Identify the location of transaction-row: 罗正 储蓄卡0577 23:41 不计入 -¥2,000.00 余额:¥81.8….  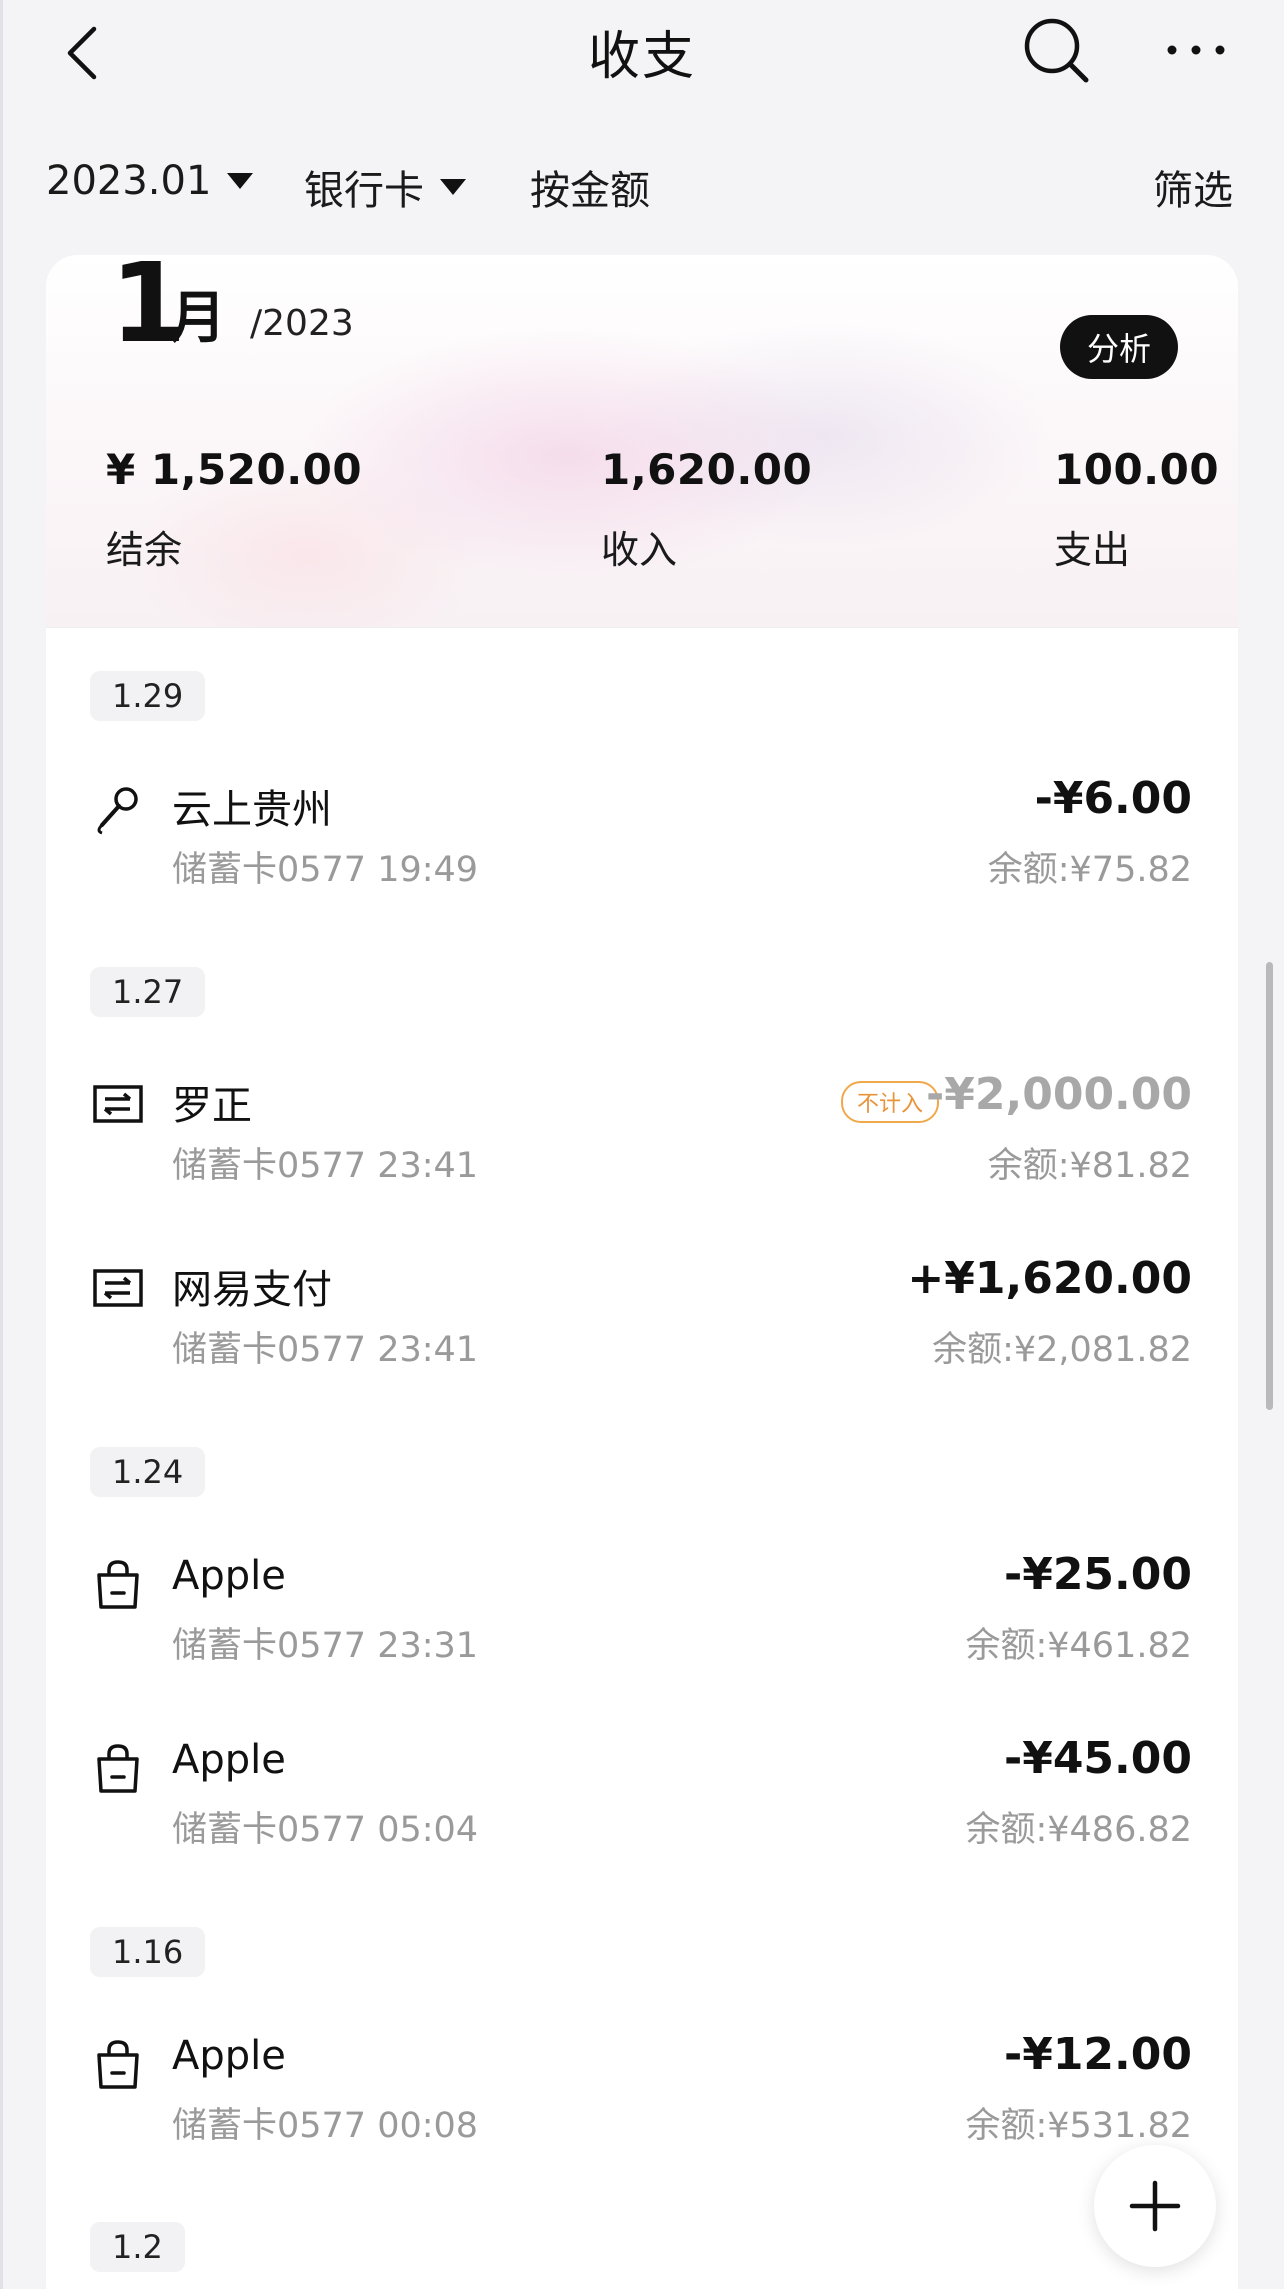
(642, 1135).